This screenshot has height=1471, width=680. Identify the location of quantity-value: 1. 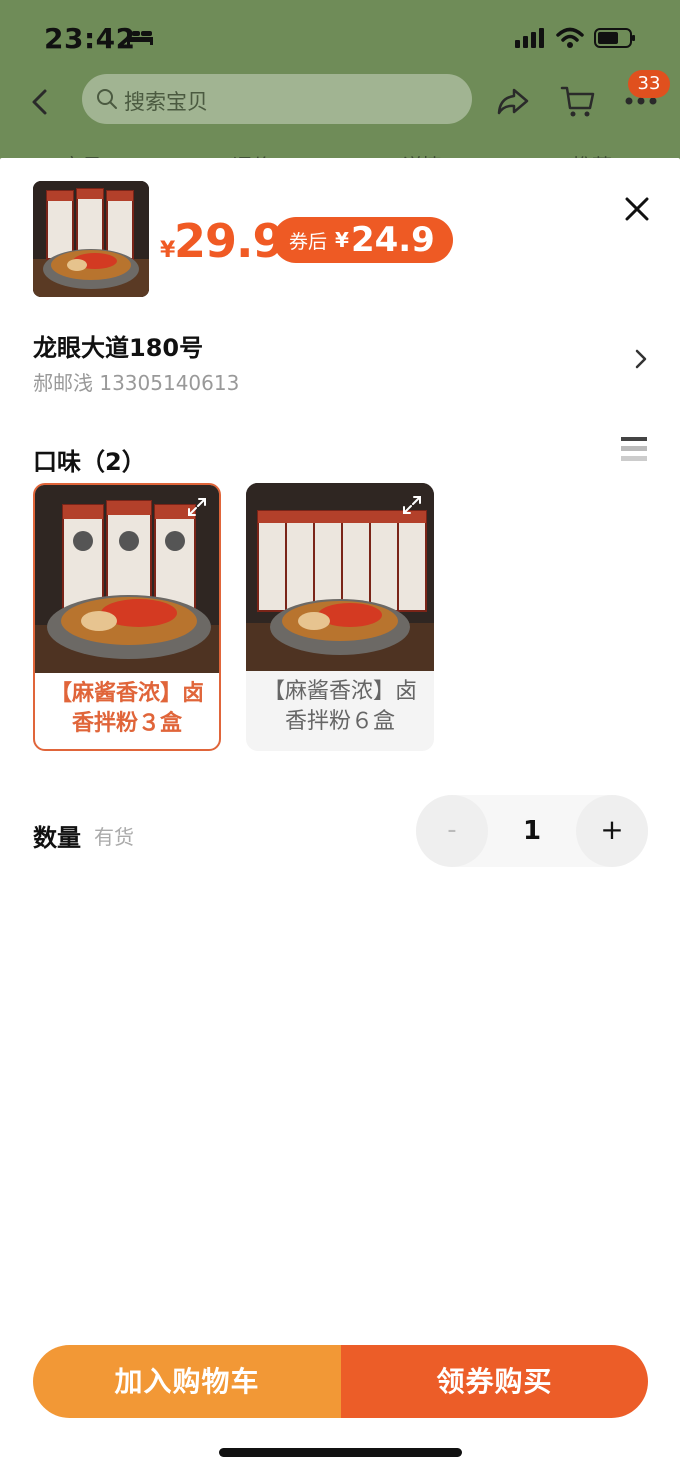
(532, 831).